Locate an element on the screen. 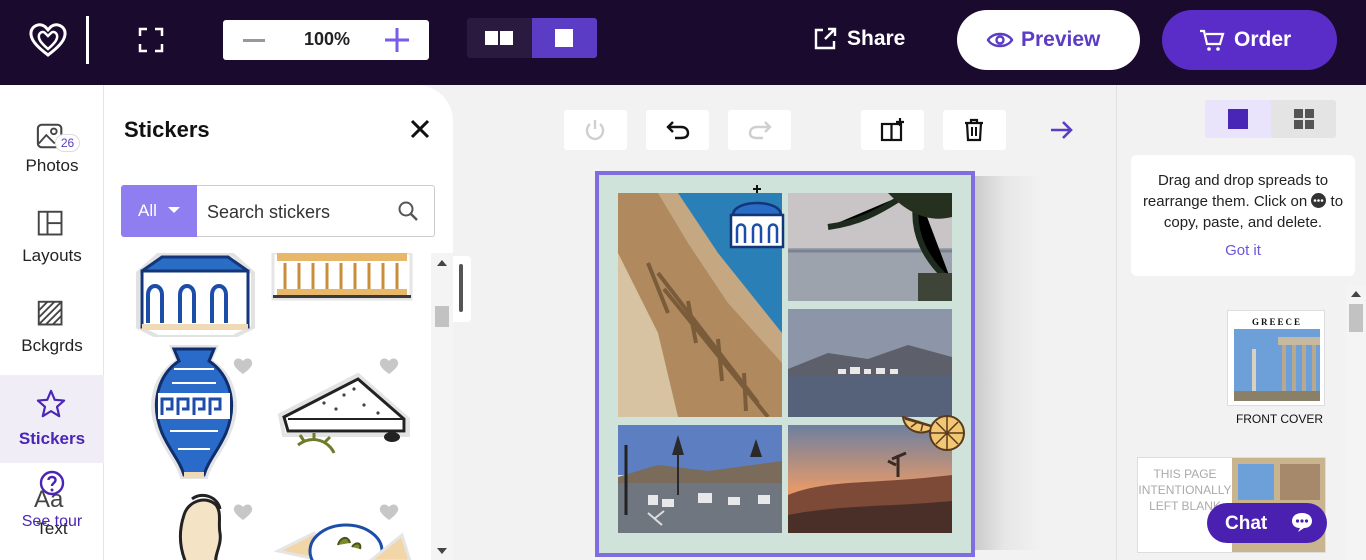 Image resolution: width=1366 pixels, height=560 pixels. nav-stickers: Stickers is located at coordinates (52, 419).